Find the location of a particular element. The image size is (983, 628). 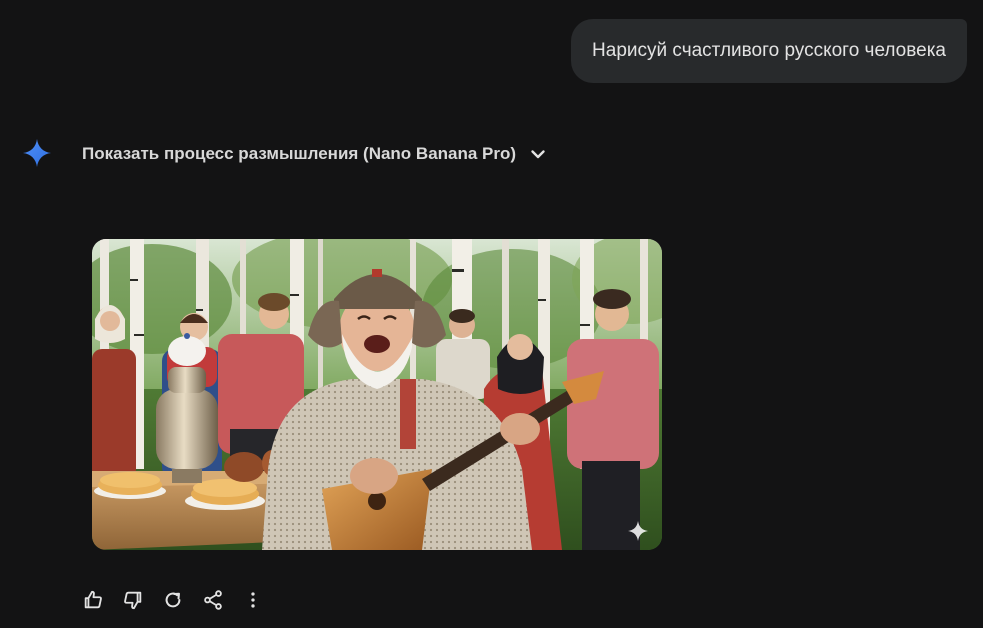

share-button is located at coordinates (213, 600).